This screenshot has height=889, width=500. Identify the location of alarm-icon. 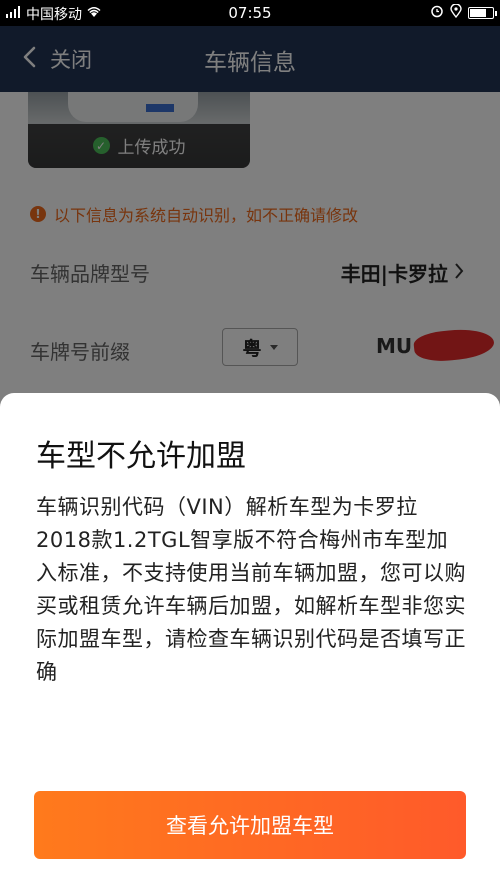
(437, 13).